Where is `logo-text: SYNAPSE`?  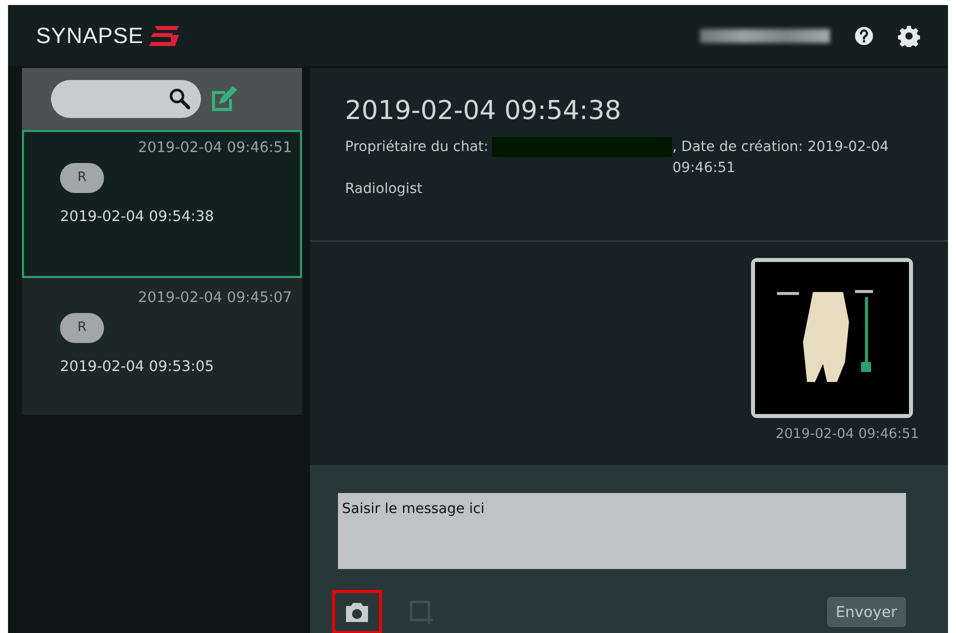 logo-text: SYNAPSE is located at coordinates (90, 36).